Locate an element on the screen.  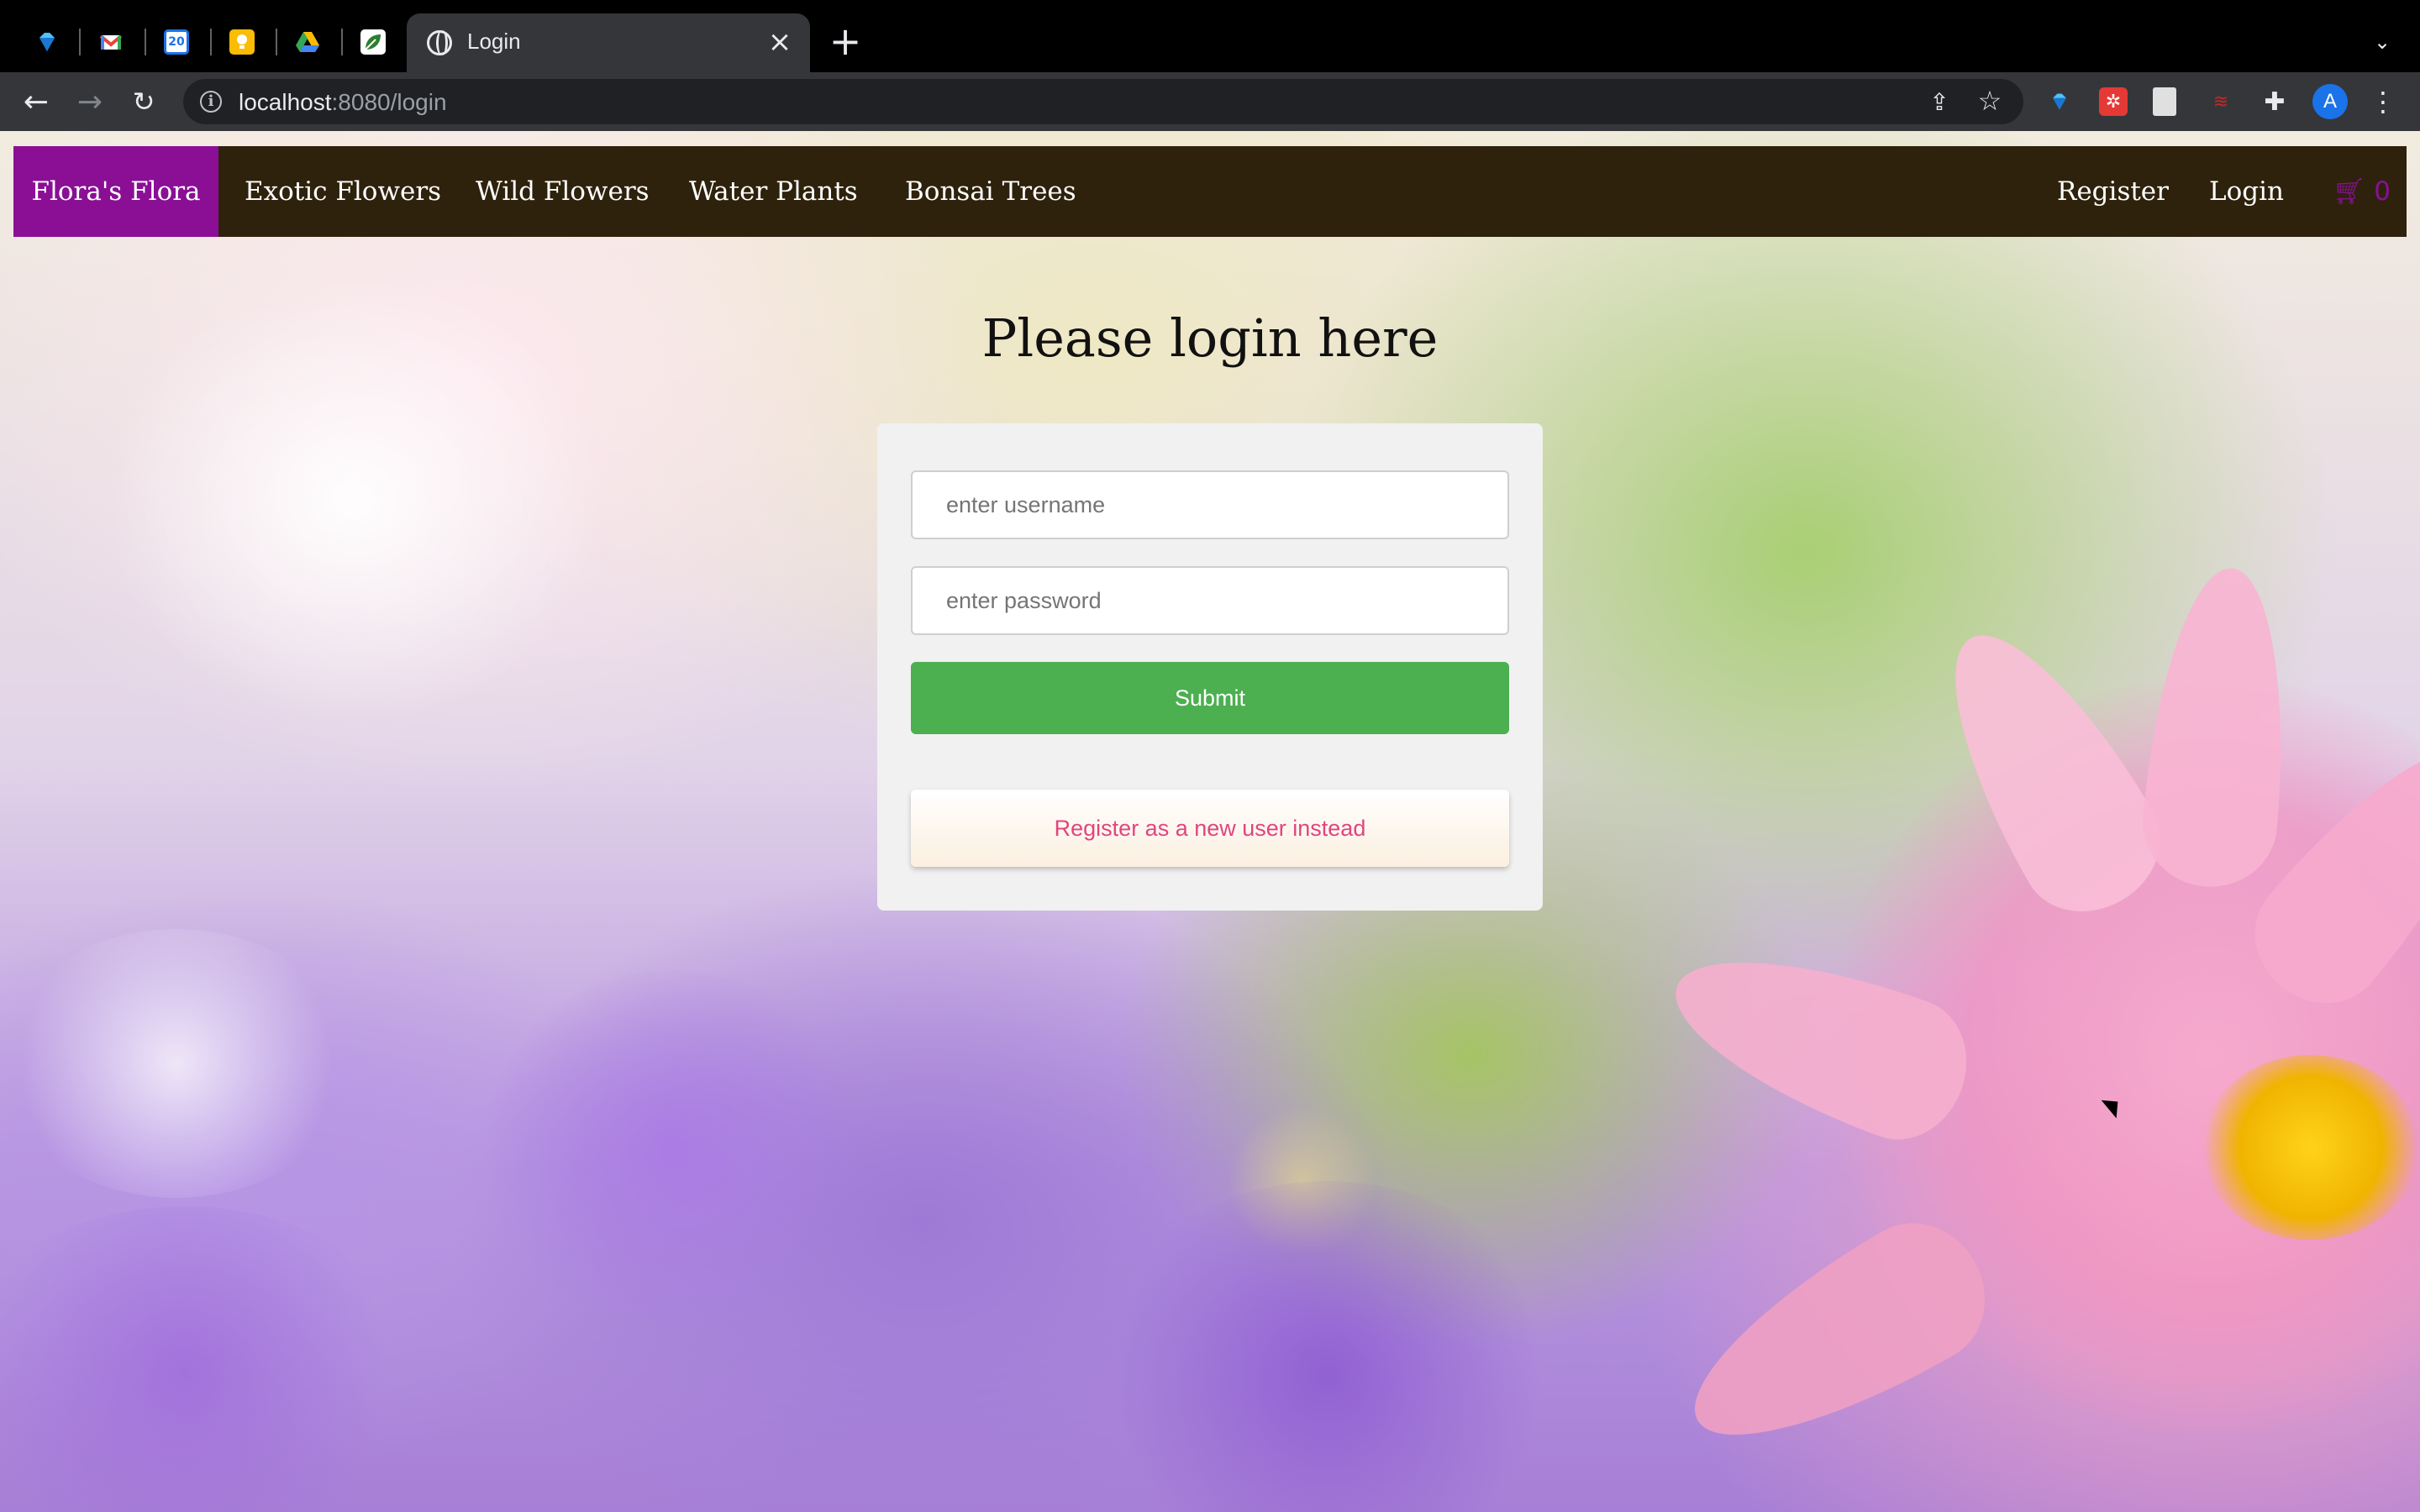
dahlia-center is located at coordinates (2311, 1147).